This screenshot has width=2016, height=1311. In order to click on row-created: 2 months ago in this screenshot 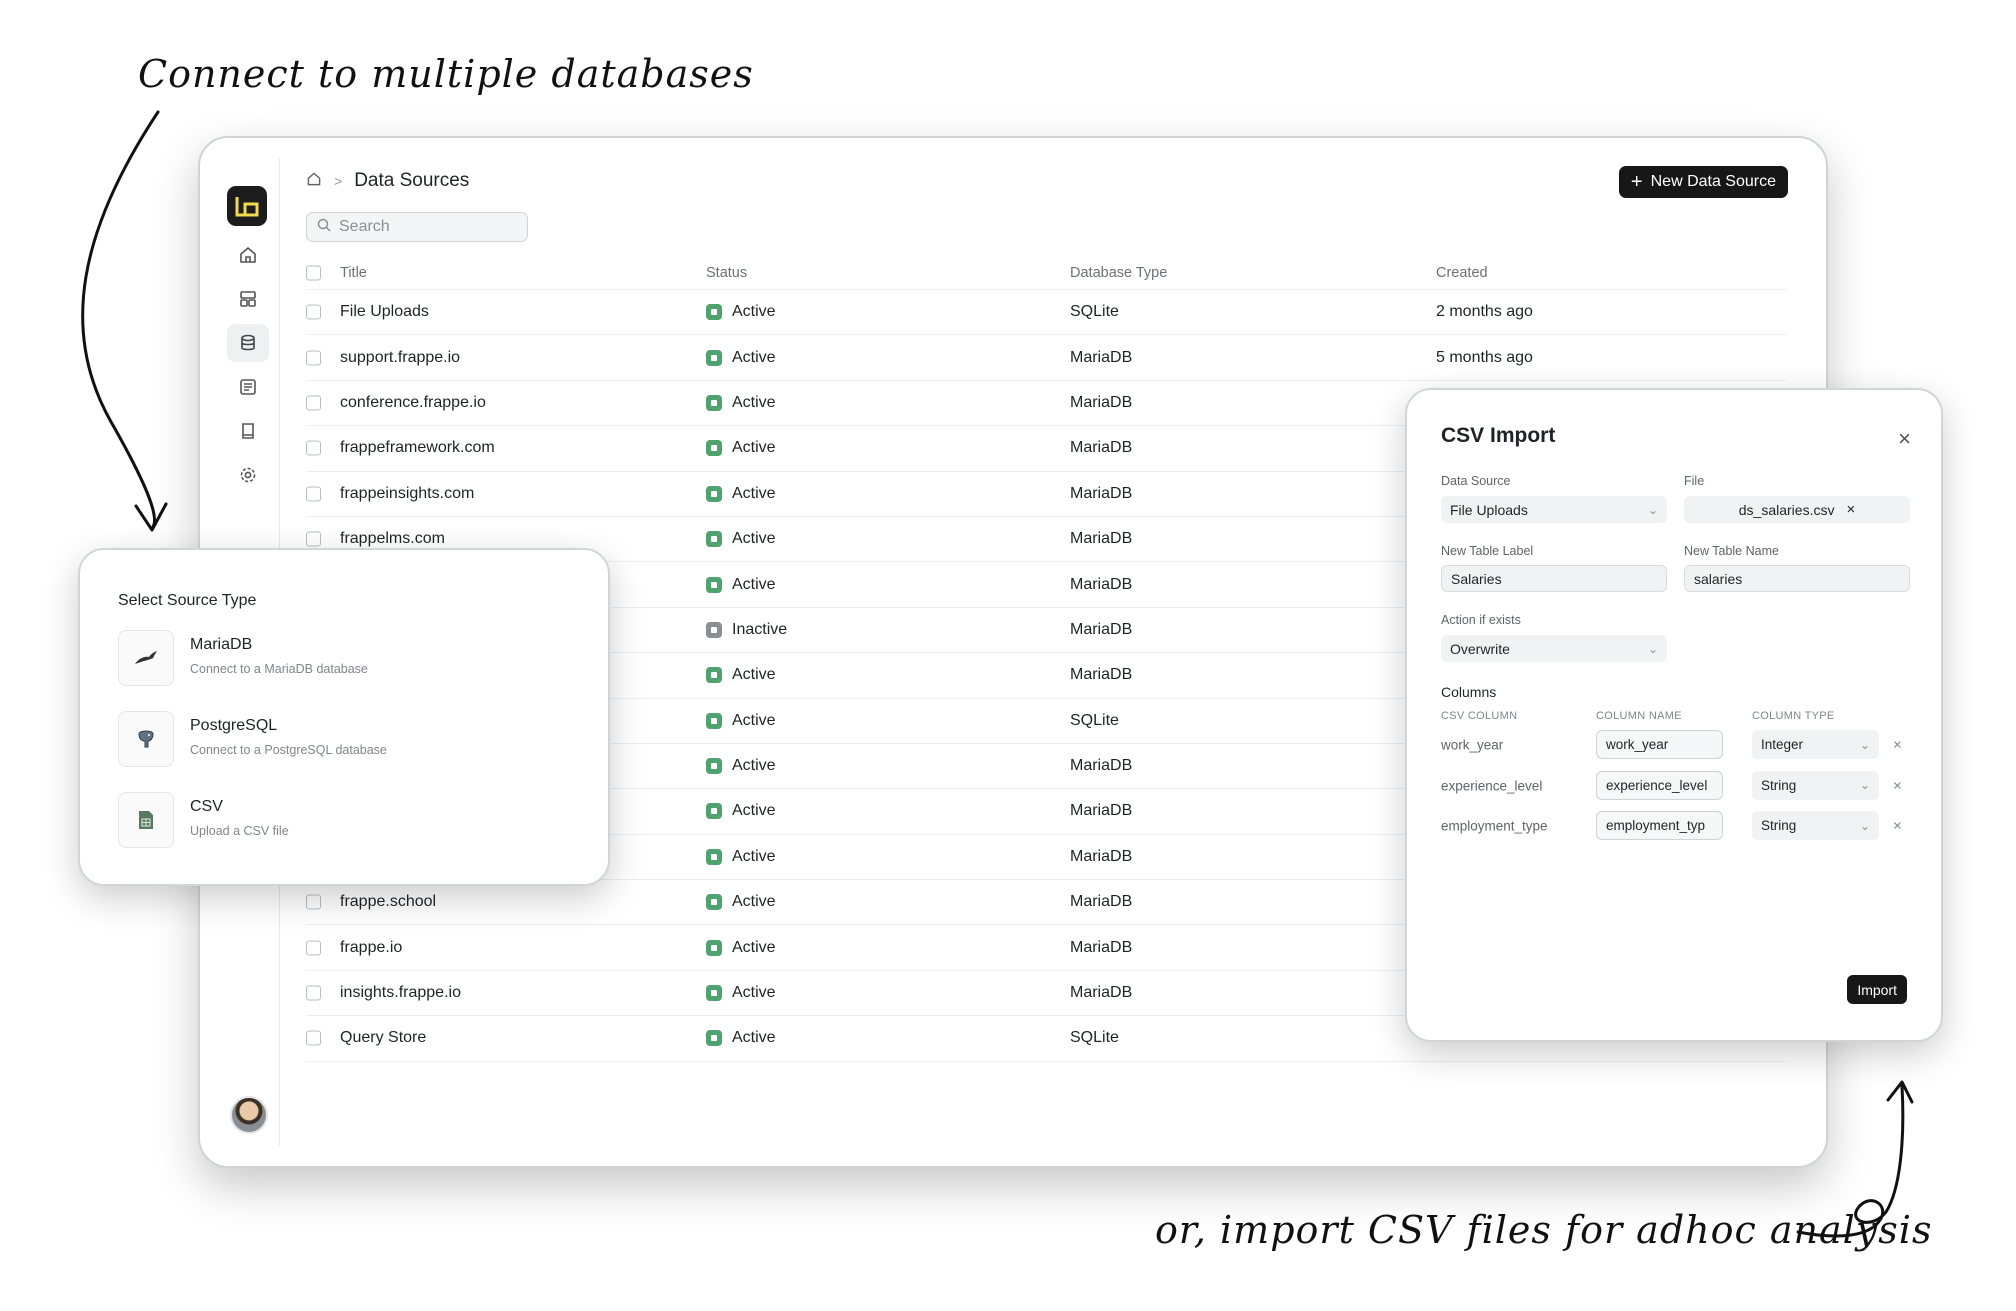, I will do `click(1484, 312)`.